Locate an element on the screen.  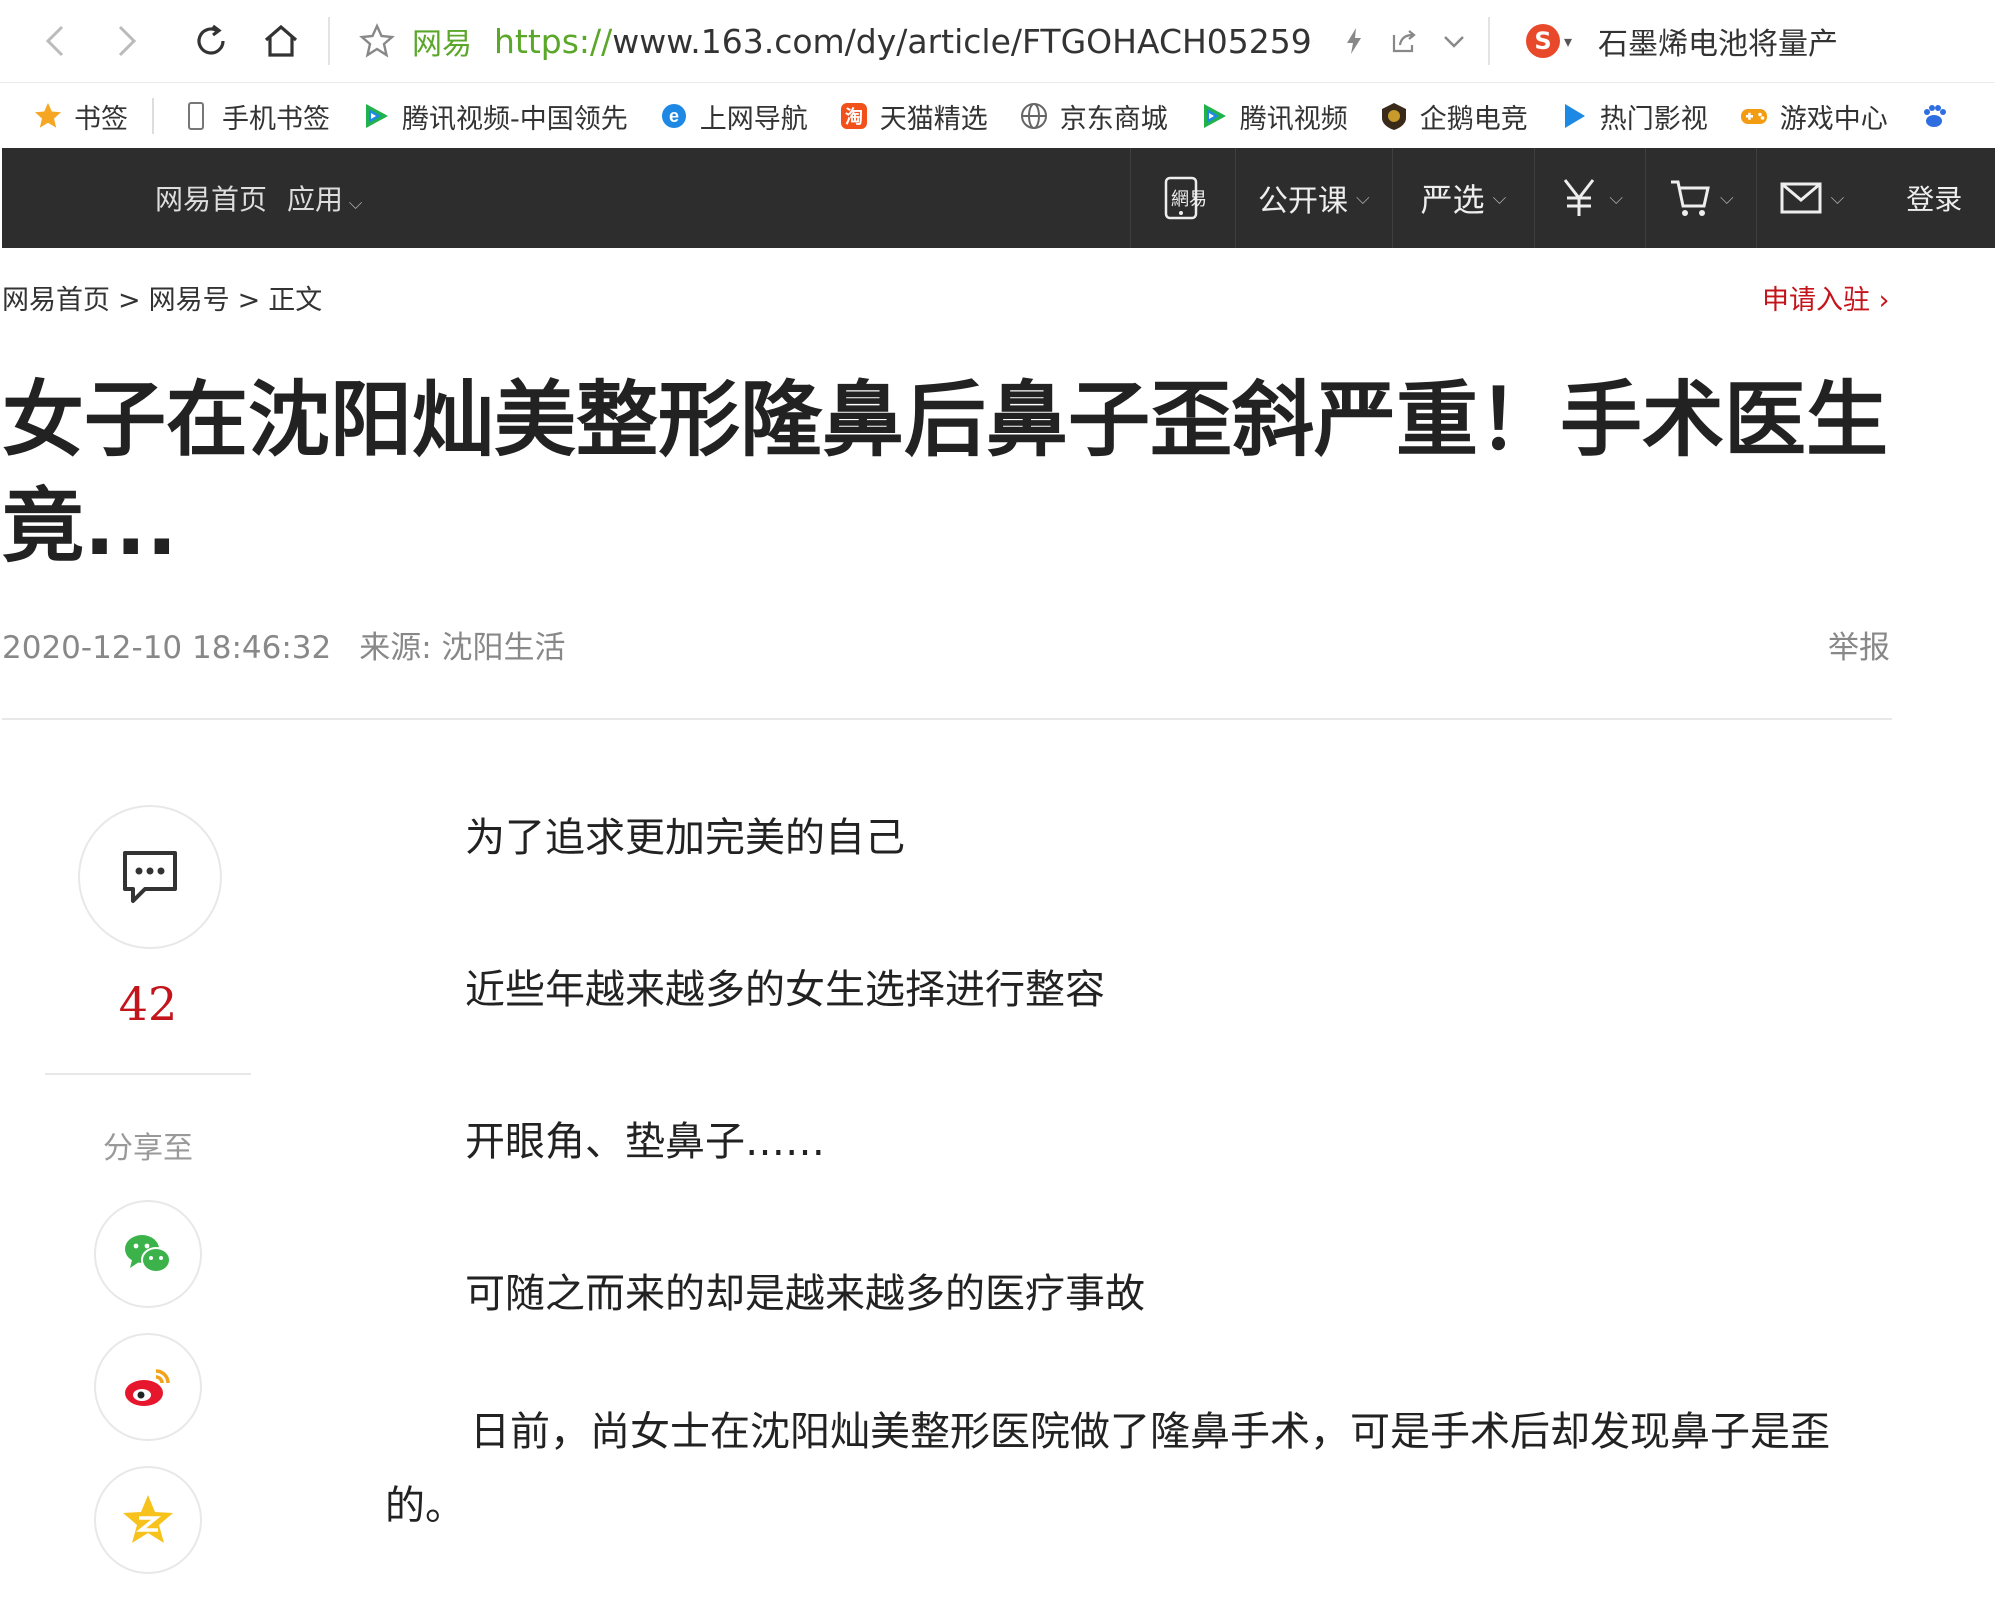
esports-icon is located at coordinates (1394, 116).